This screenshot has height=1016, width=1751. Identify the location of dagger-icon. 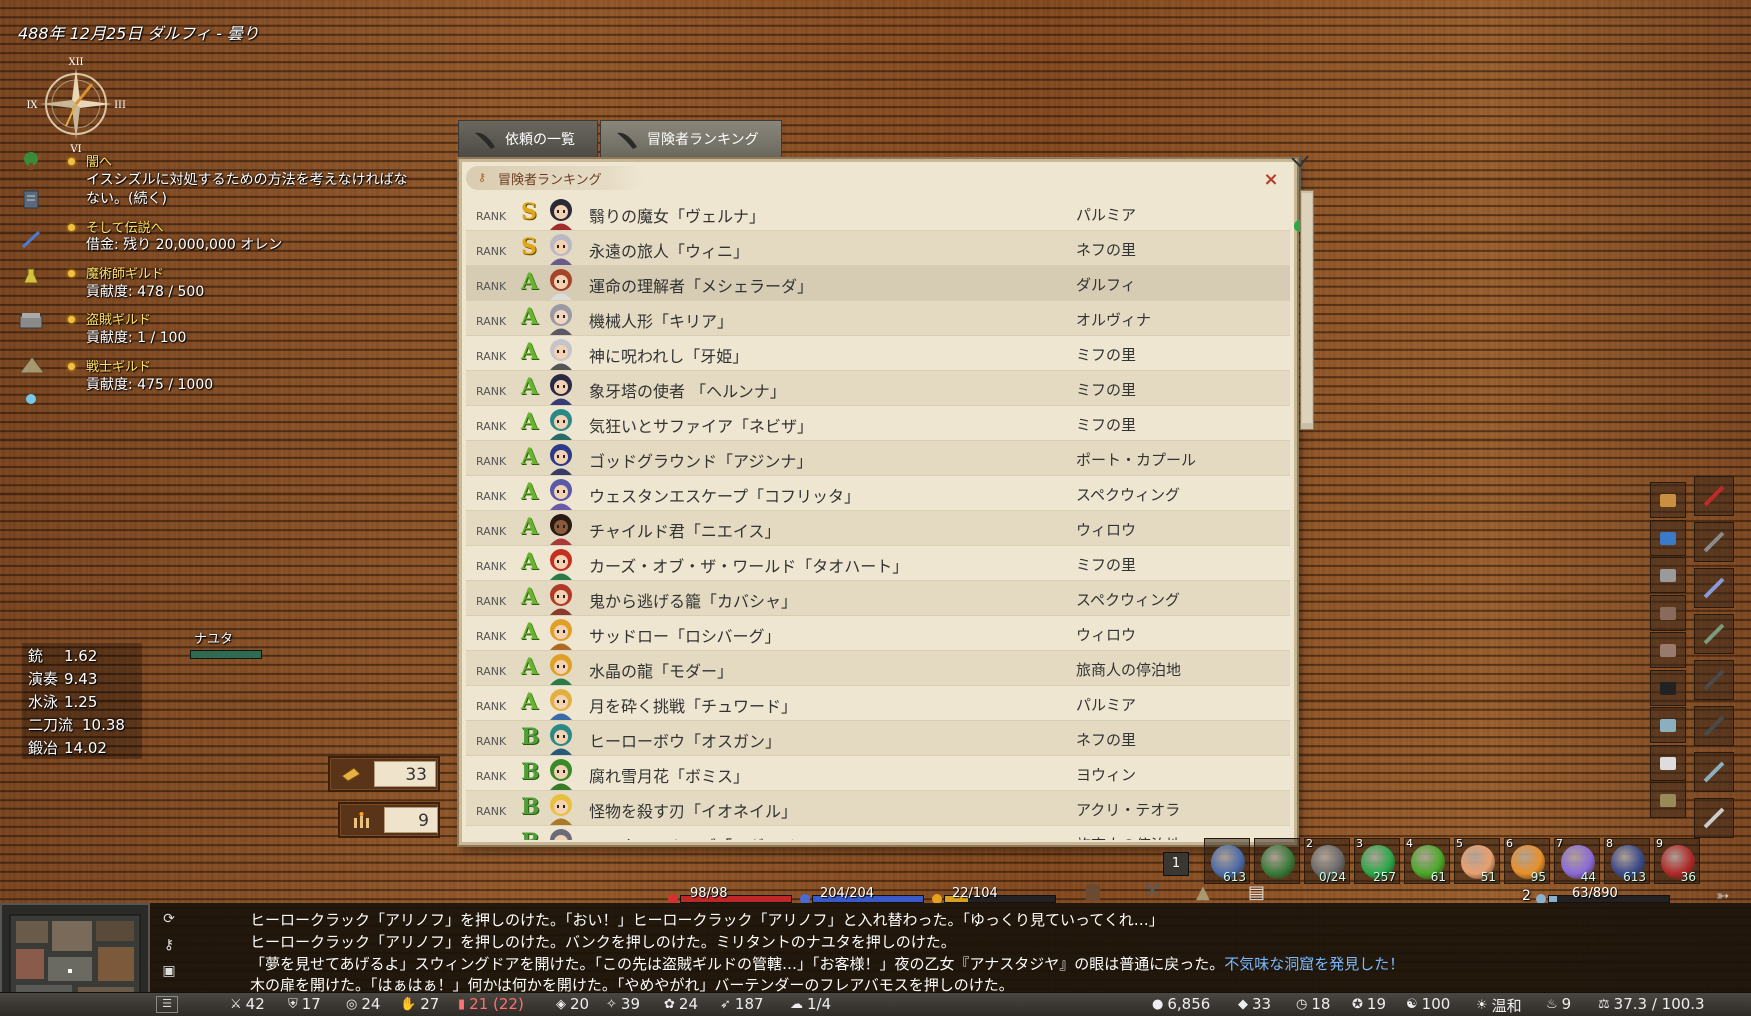
(1714, 542).